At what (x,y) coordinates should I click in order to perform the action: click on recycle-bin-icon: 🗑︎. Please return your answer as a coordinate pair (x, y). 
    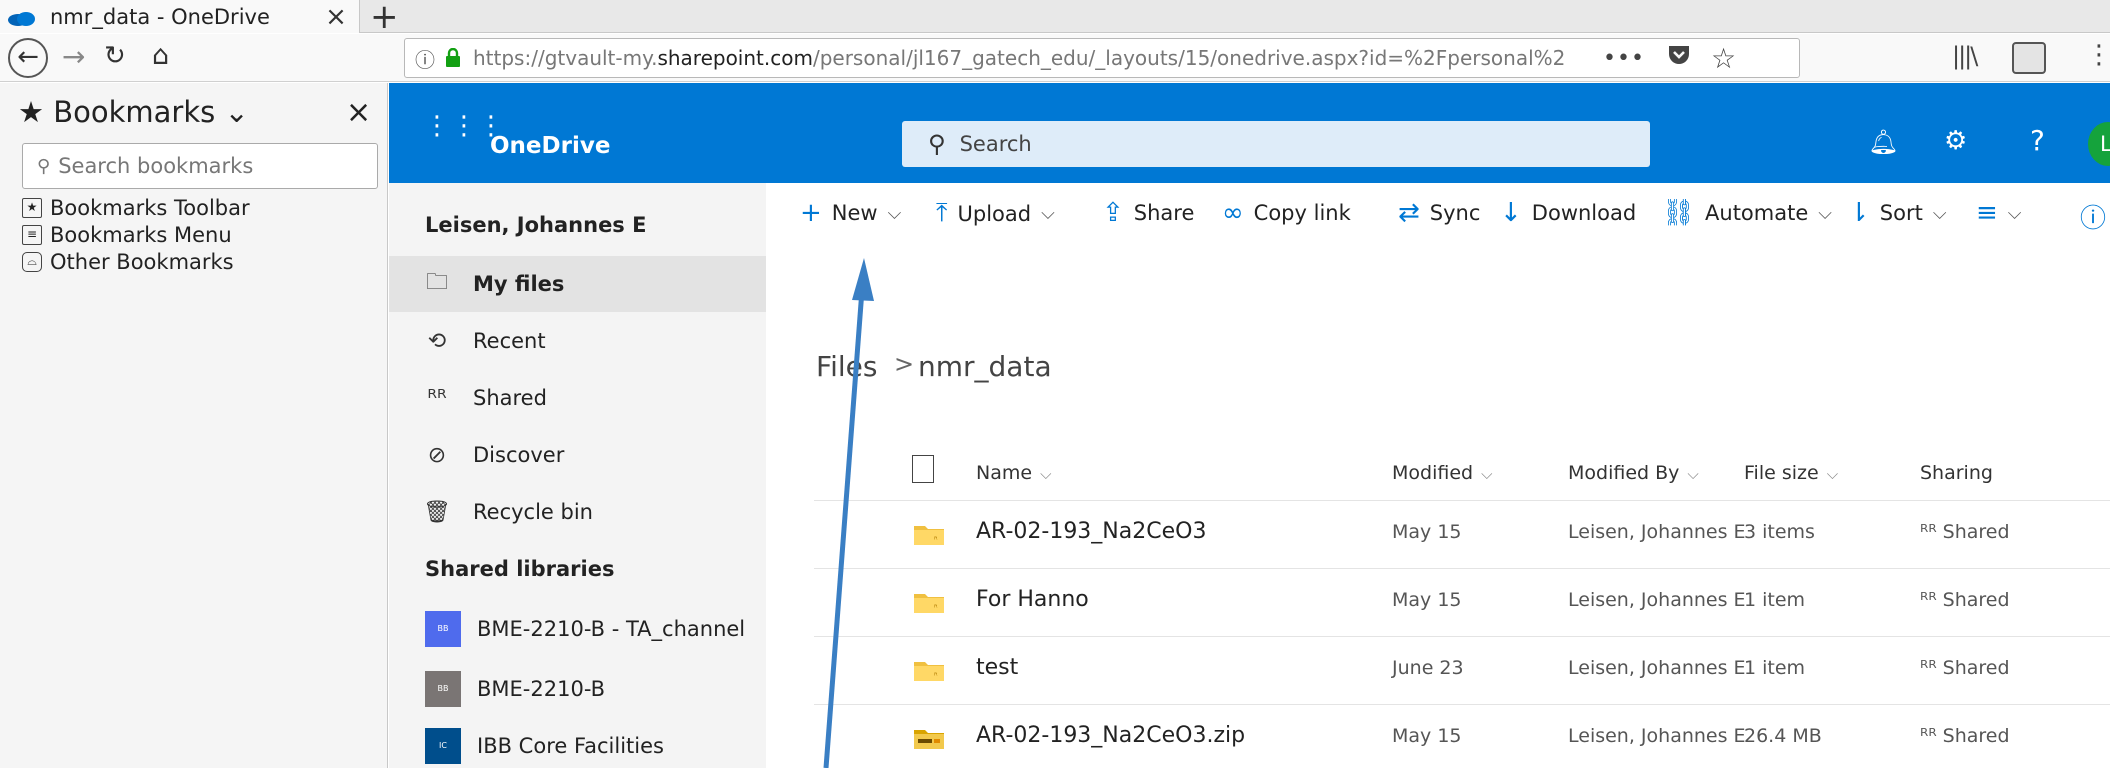
    Looking at the image, I should click on (437, 512).